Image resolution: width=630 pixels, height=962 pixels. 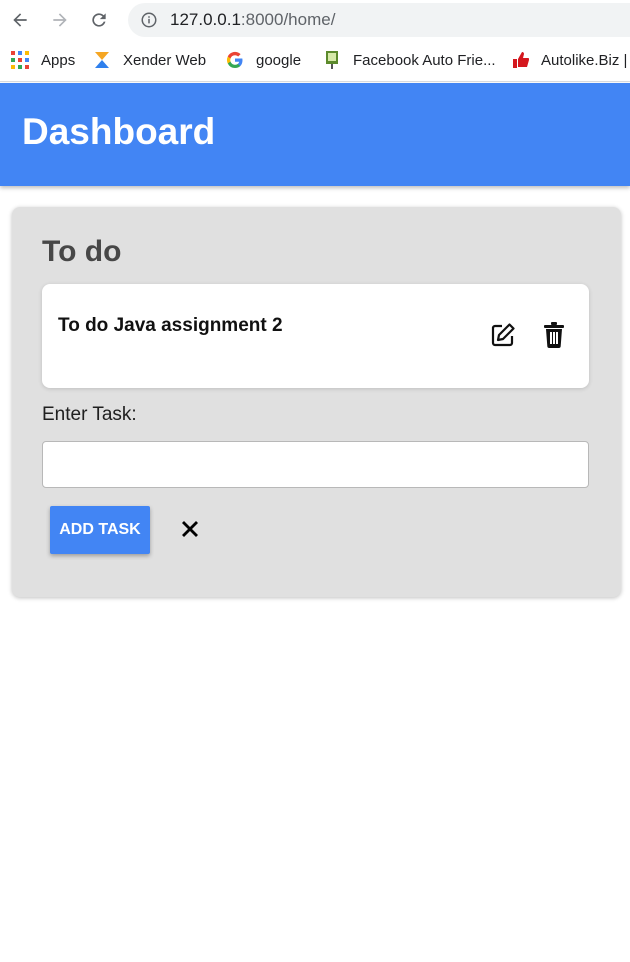 I want to click on browser-toolbar: 127.0.0.1:8000/home/, so click(x=315, y=20).